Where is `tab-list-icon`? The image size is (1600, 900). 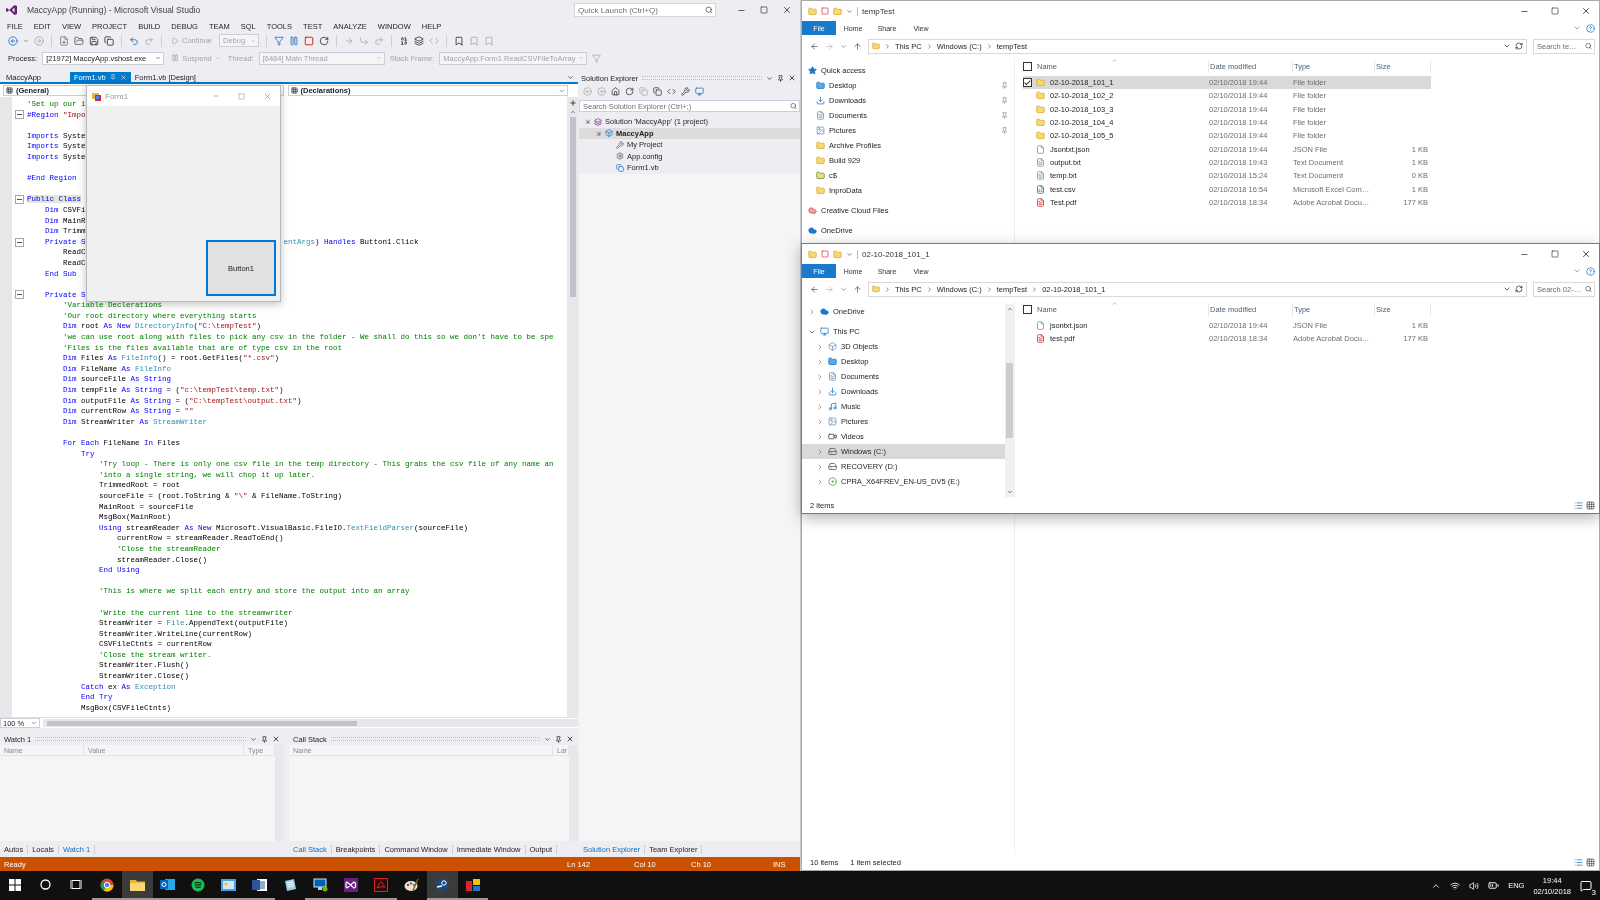 tab-list-icon is located at coordinates (570, 77).